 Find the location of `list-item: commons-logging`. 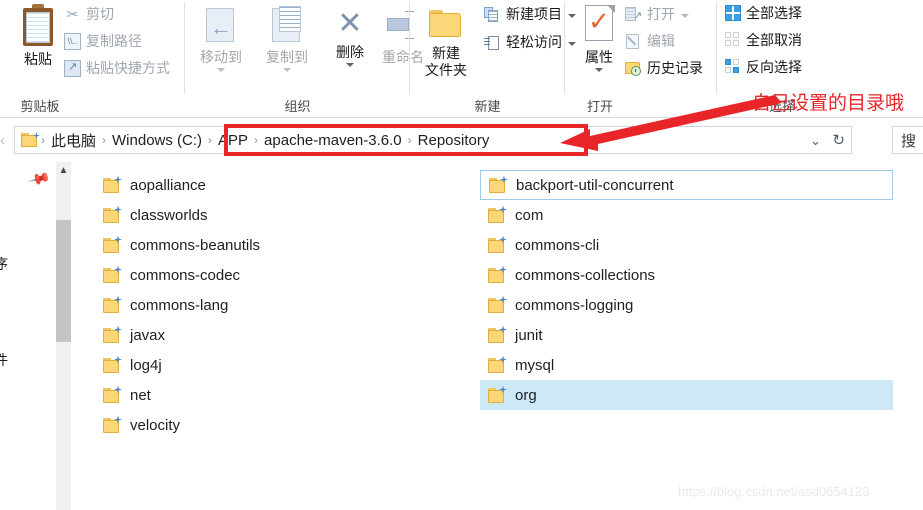

list-item: commons-logging is located at coordinates (686, 305).